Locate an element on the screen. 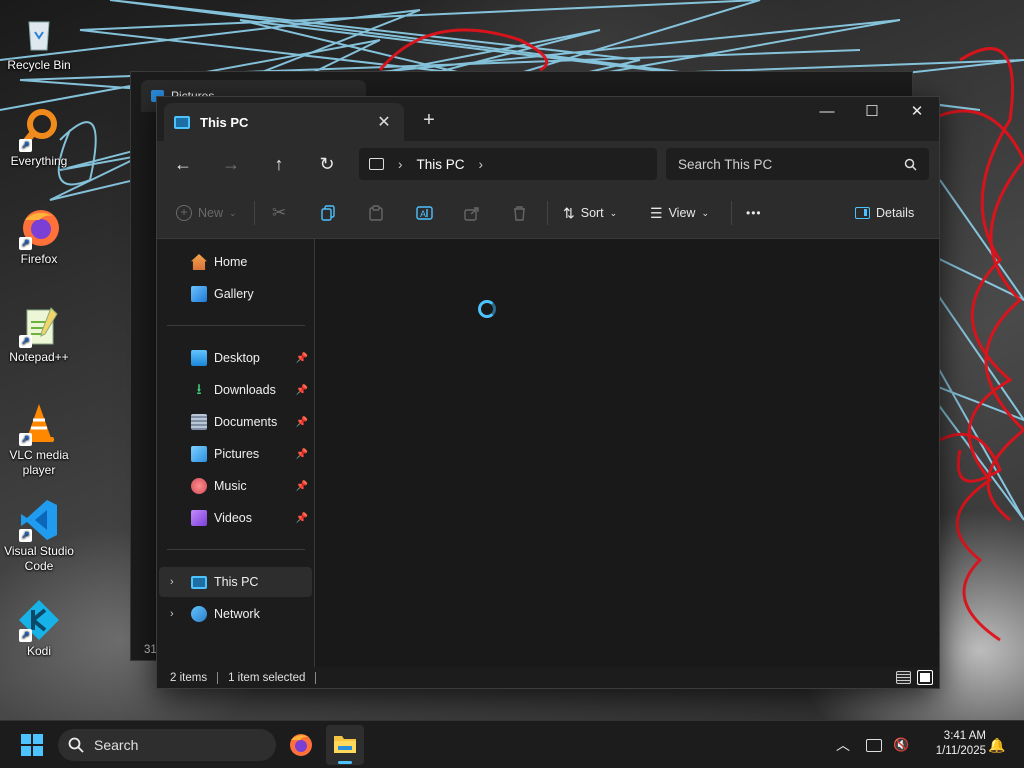 The height and width of the screenshot is (768, 1024). breadcrumb-this-pc: This PC is located at coordinates (441, 164).